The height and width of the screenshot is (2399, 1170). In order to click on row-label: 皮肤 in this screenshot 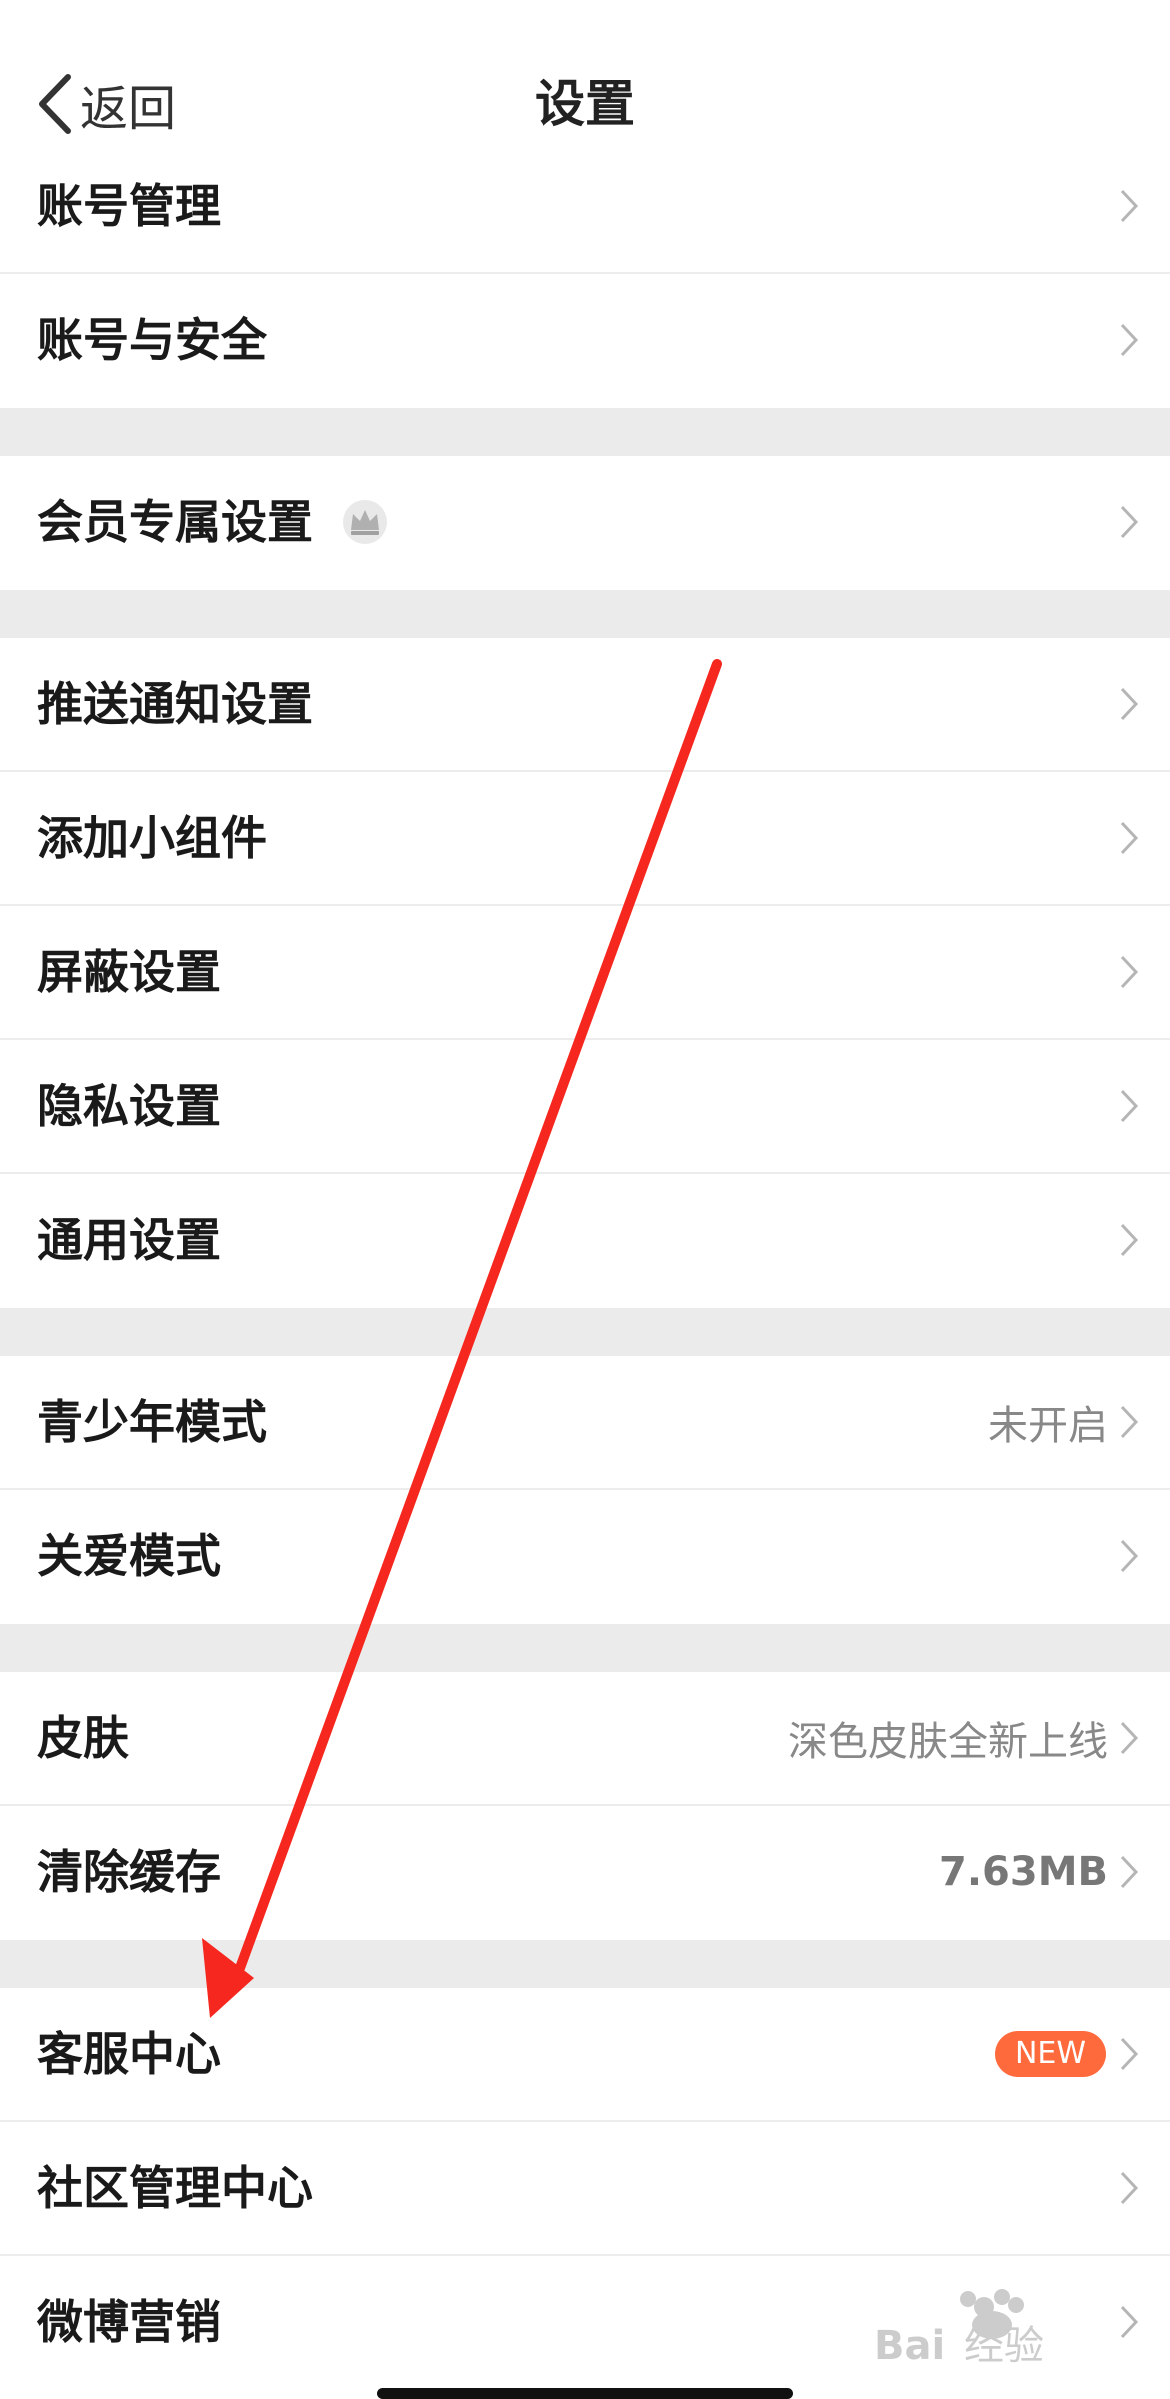, I will do `click(83, 1738)`.